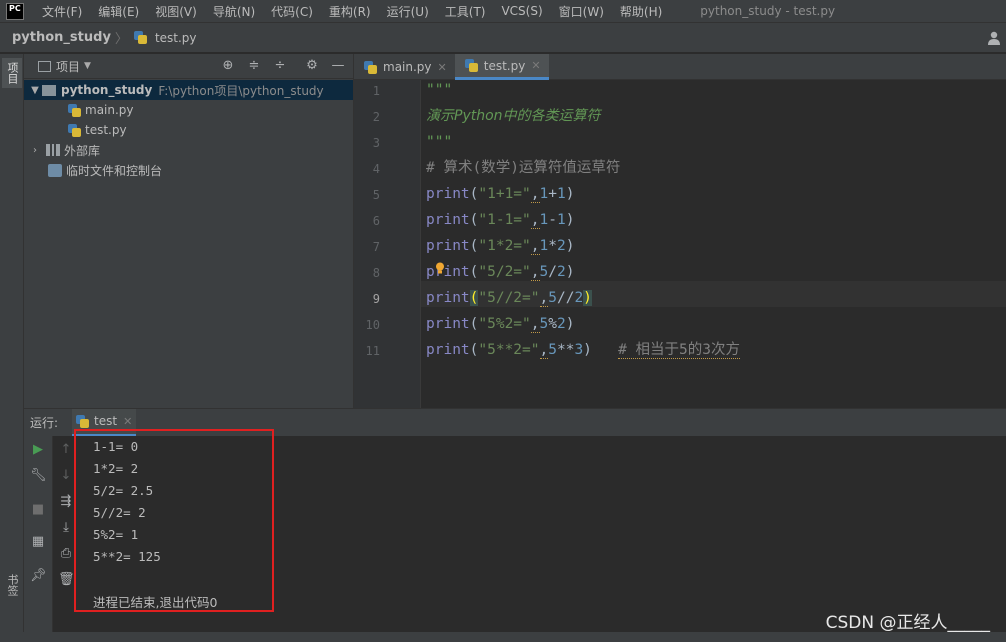  Describe the element at coordinates (188, 170) in the screenshot. I see `tree-item-scratches: 临时文件和控制台` at that location.